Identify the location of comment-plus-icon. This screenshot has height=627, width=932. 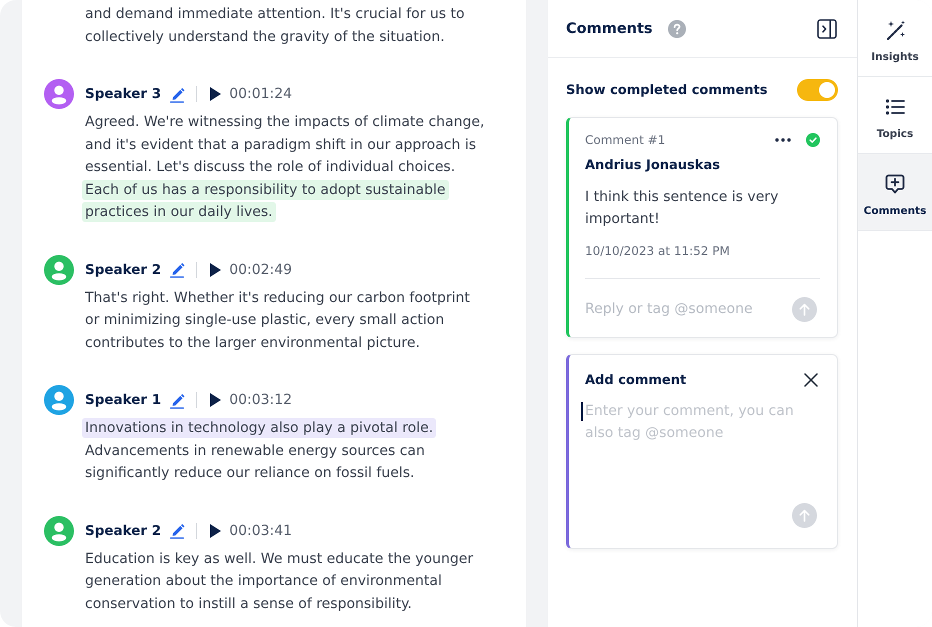
(895, 184).